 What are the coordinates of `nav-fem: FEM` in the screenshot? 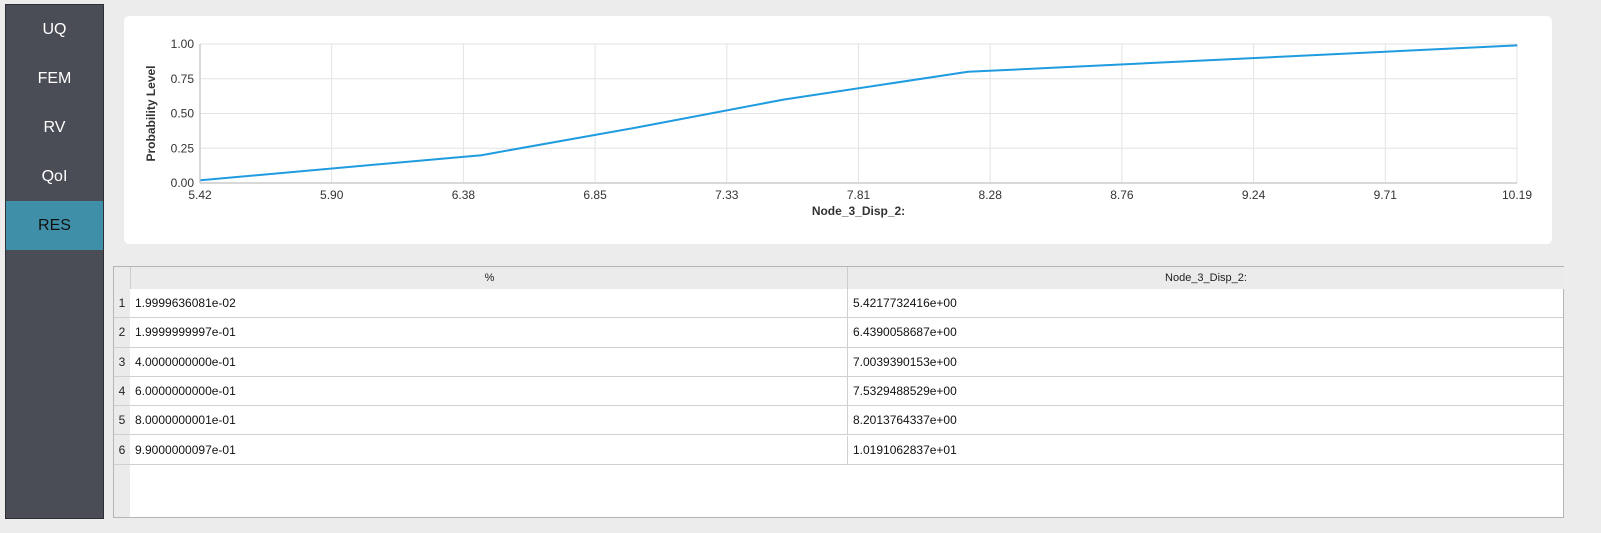 It's located at (54, 78).